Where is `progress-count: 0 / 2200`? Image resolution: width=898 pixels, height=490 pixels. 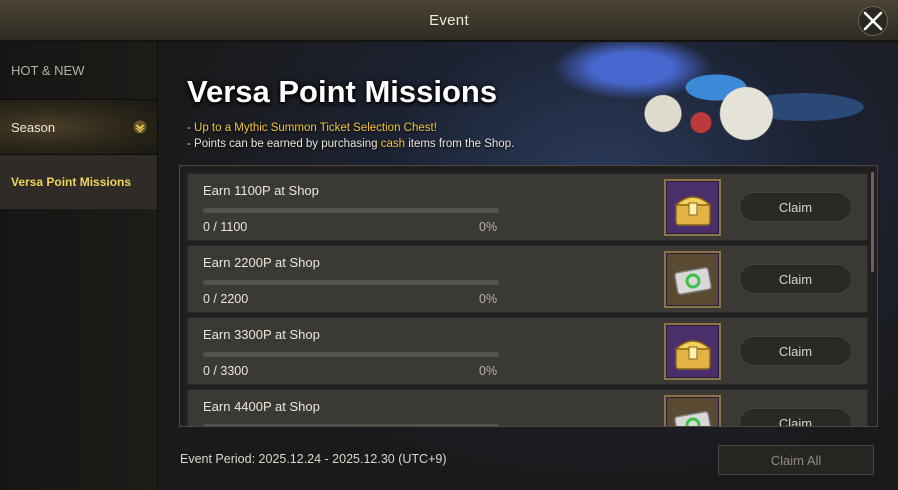
progress-count: 0 / 2200 is located at coordinates (226, 299).